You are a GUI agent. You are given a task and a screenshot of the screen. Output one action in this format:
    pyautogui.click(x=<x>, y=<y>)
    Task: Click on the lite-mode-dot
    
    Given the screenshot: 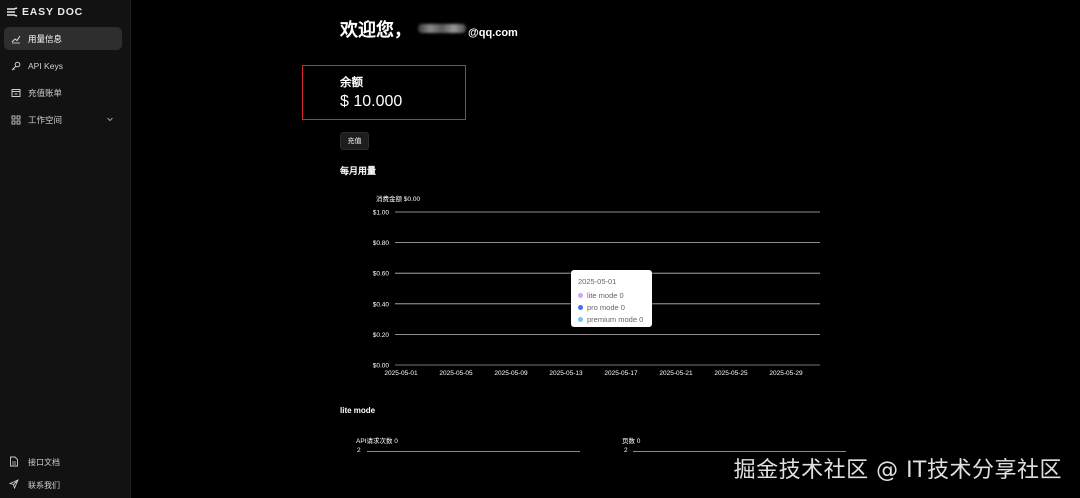 What is the action you would take?
    pyautogui.click(x=580, y=295)
    